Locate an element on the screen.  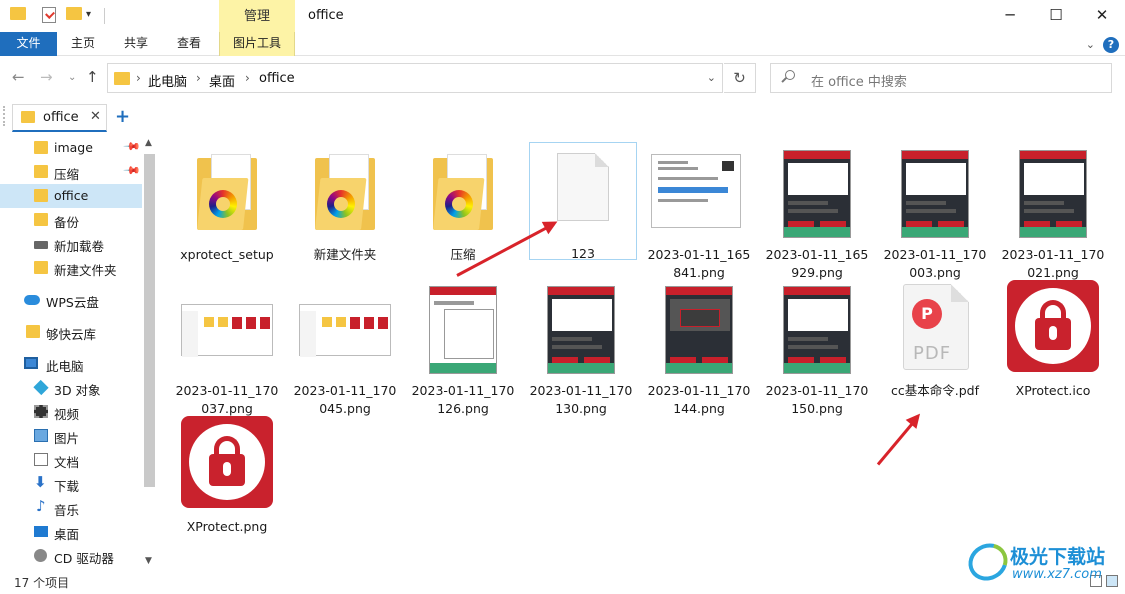
recent-locations-icon: ⌄ is located at coordinates (72, 77).